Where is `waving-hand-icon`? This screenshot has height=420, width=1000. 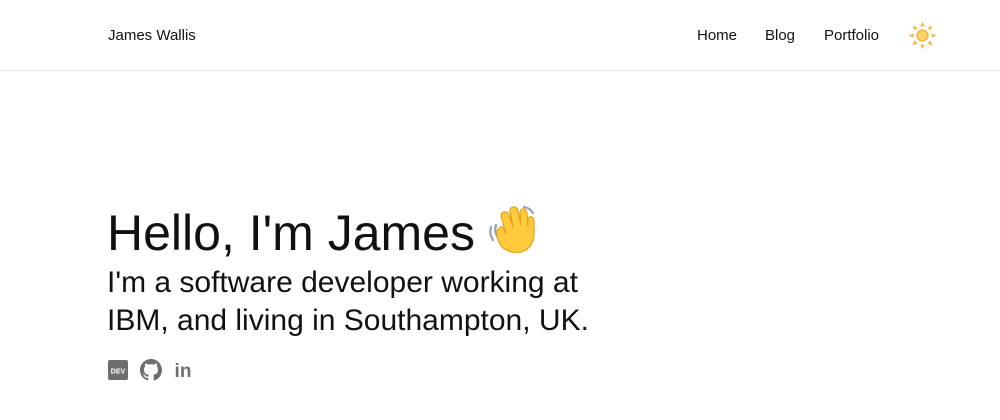 waving-hand-icon is located at coordinates (512, 229).